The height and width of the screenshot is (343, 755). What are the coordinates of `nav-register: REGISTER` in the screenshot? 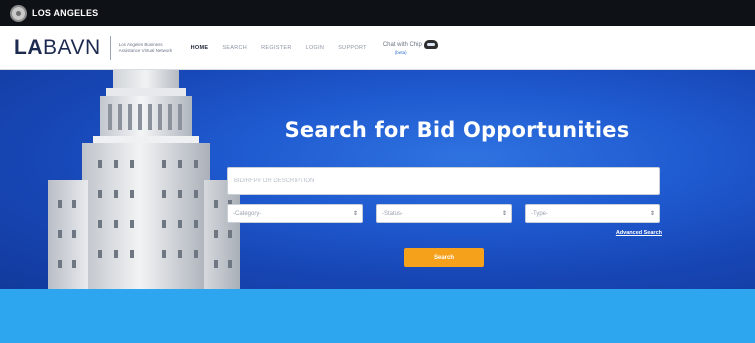 It's located at (276, 48).